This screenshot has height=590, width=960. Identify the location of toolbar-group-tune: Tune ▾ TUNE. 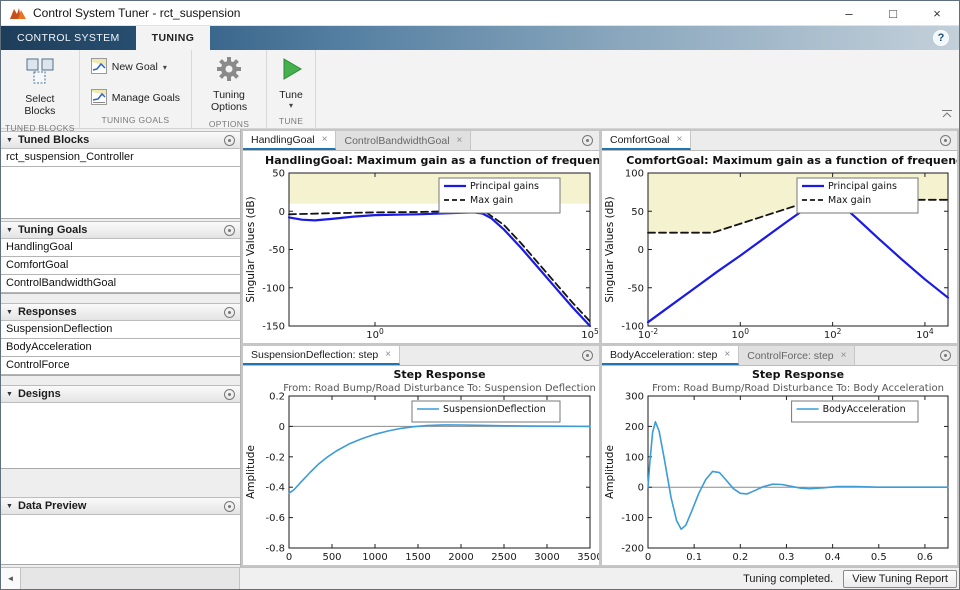
(292, 89).